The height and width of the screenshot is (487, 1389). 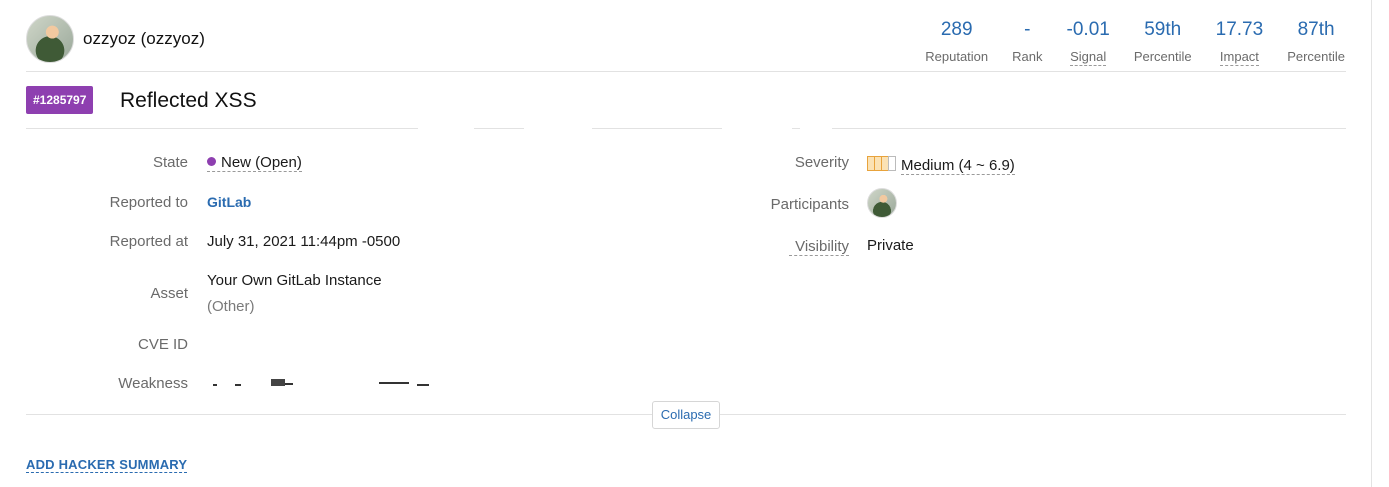 I want to click on cve-label: CVE ID, so click(x=162, y=344).